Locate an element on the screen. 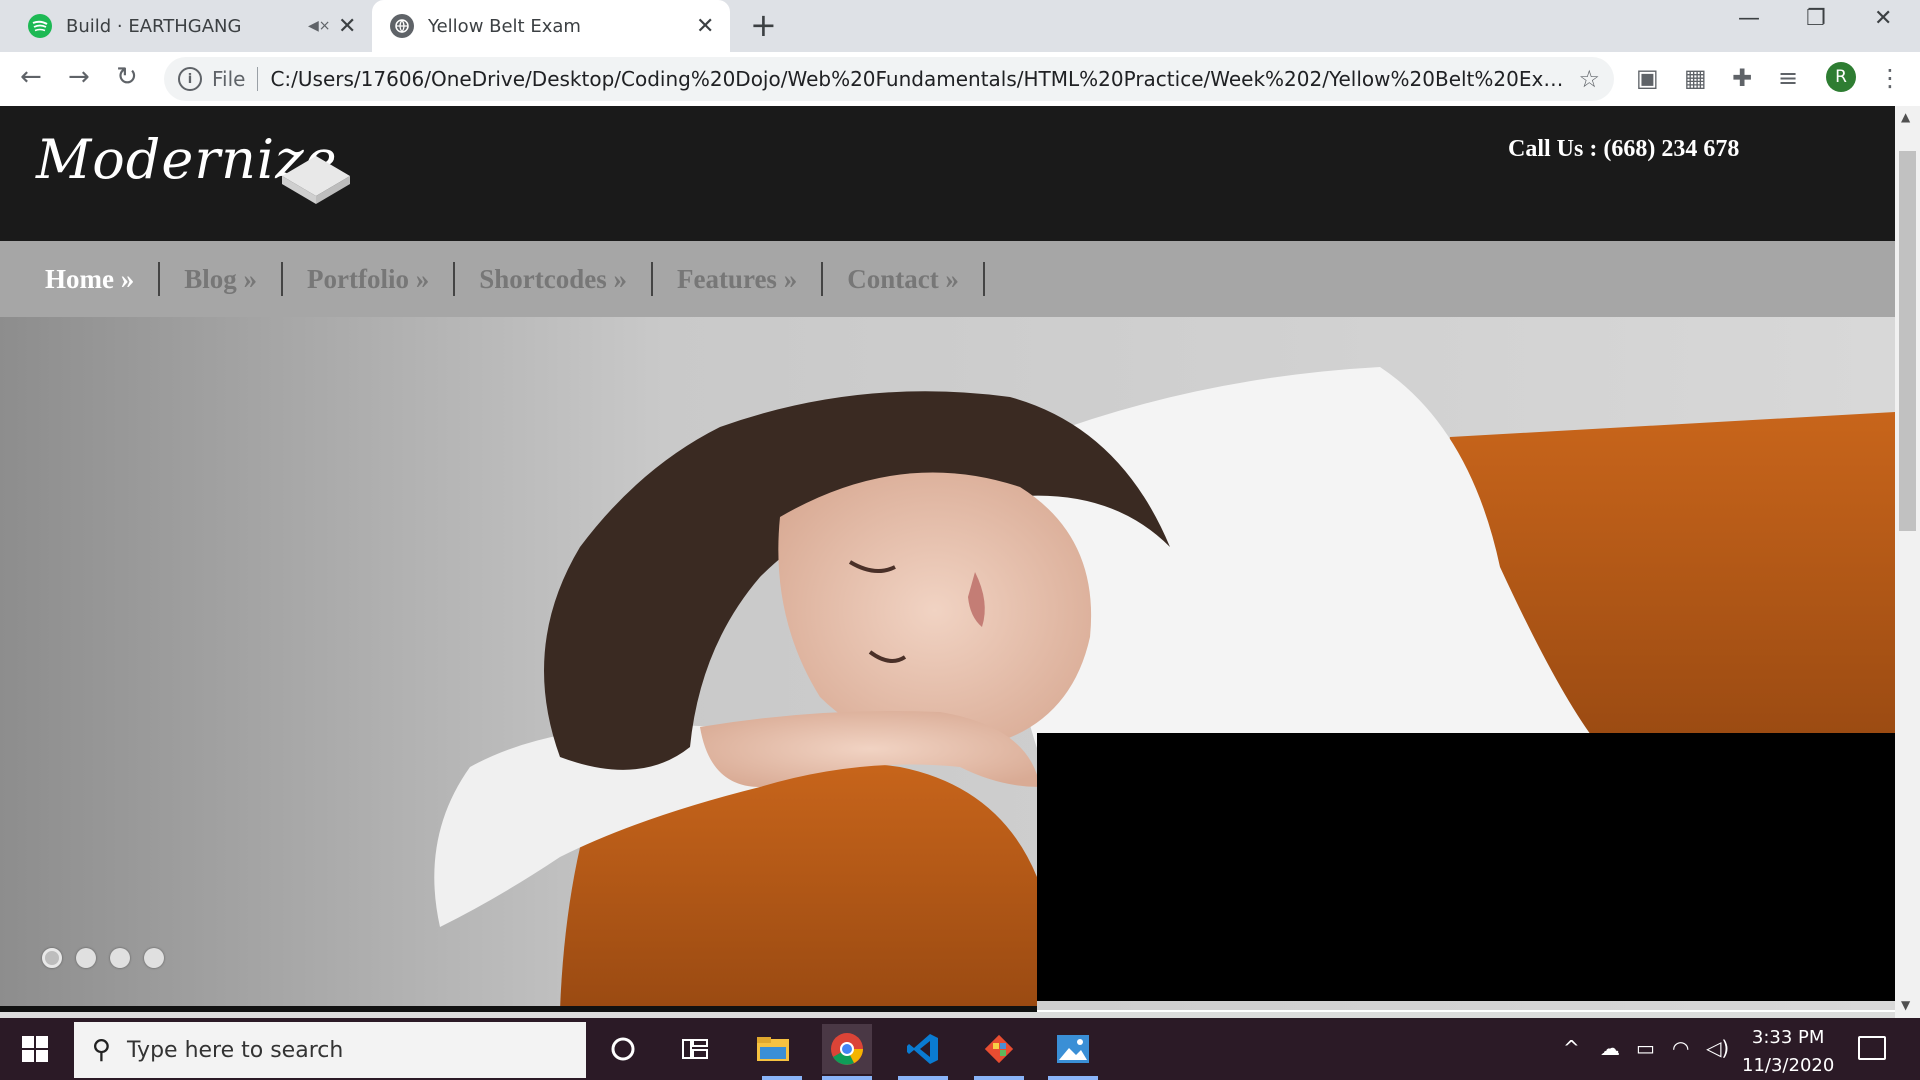 Image resolution: width=1920 pixels, height=1080 pixels. restore-icon: ❐ is located at coordinates (1816, 18).